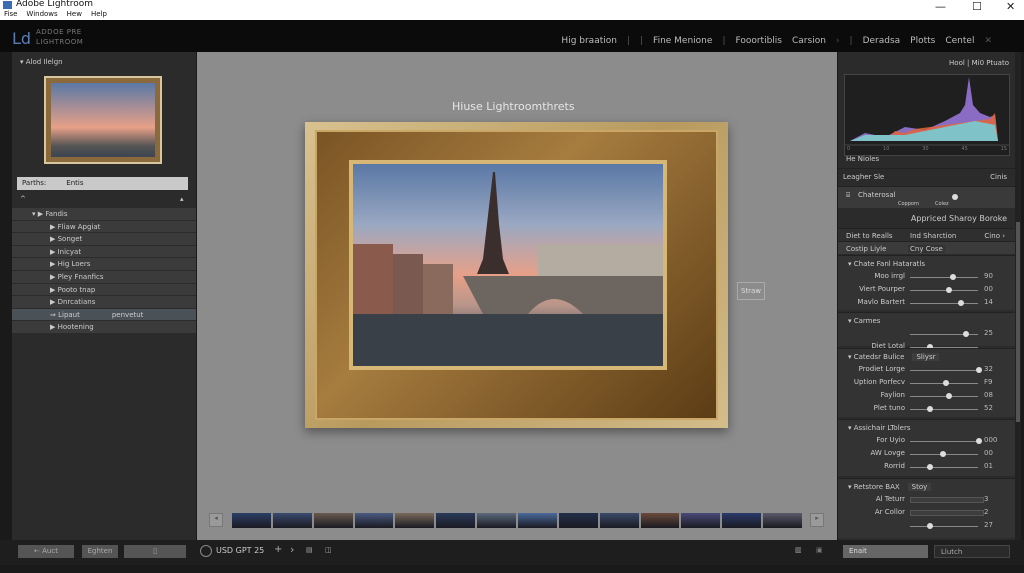  Describe the element at coordinates (817, 520) in the screenshot. I see `filmstrip-next-button: ▸` at that location.